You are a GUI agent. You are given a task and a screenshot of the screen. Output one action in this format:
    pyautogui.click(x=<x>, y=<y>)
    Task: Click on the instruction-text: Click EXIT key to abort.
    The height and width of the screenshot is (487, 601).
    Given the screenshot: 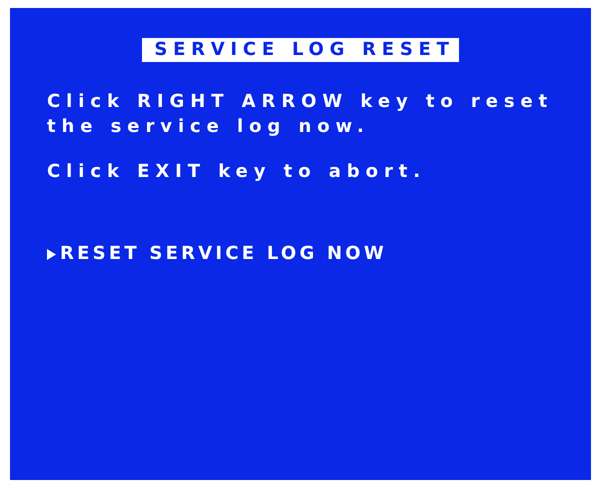 What is the action you would take?
    pyautogui.click(x=237, y=172)
    